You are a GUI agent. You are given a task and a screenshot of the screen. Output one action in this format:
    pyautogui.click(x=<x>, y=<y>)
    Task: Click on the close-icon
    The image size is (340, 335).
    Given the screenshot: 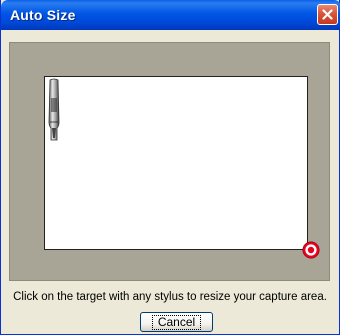 What is the action you would take?
    pyautogui.click(x=327, y=14)
    